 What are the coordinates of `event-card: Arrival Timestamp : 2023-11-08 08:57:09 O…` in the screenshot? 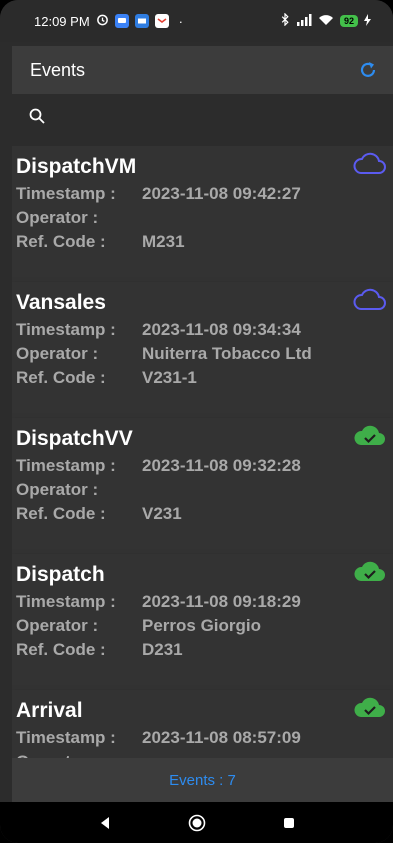 It's located at (202, 724).